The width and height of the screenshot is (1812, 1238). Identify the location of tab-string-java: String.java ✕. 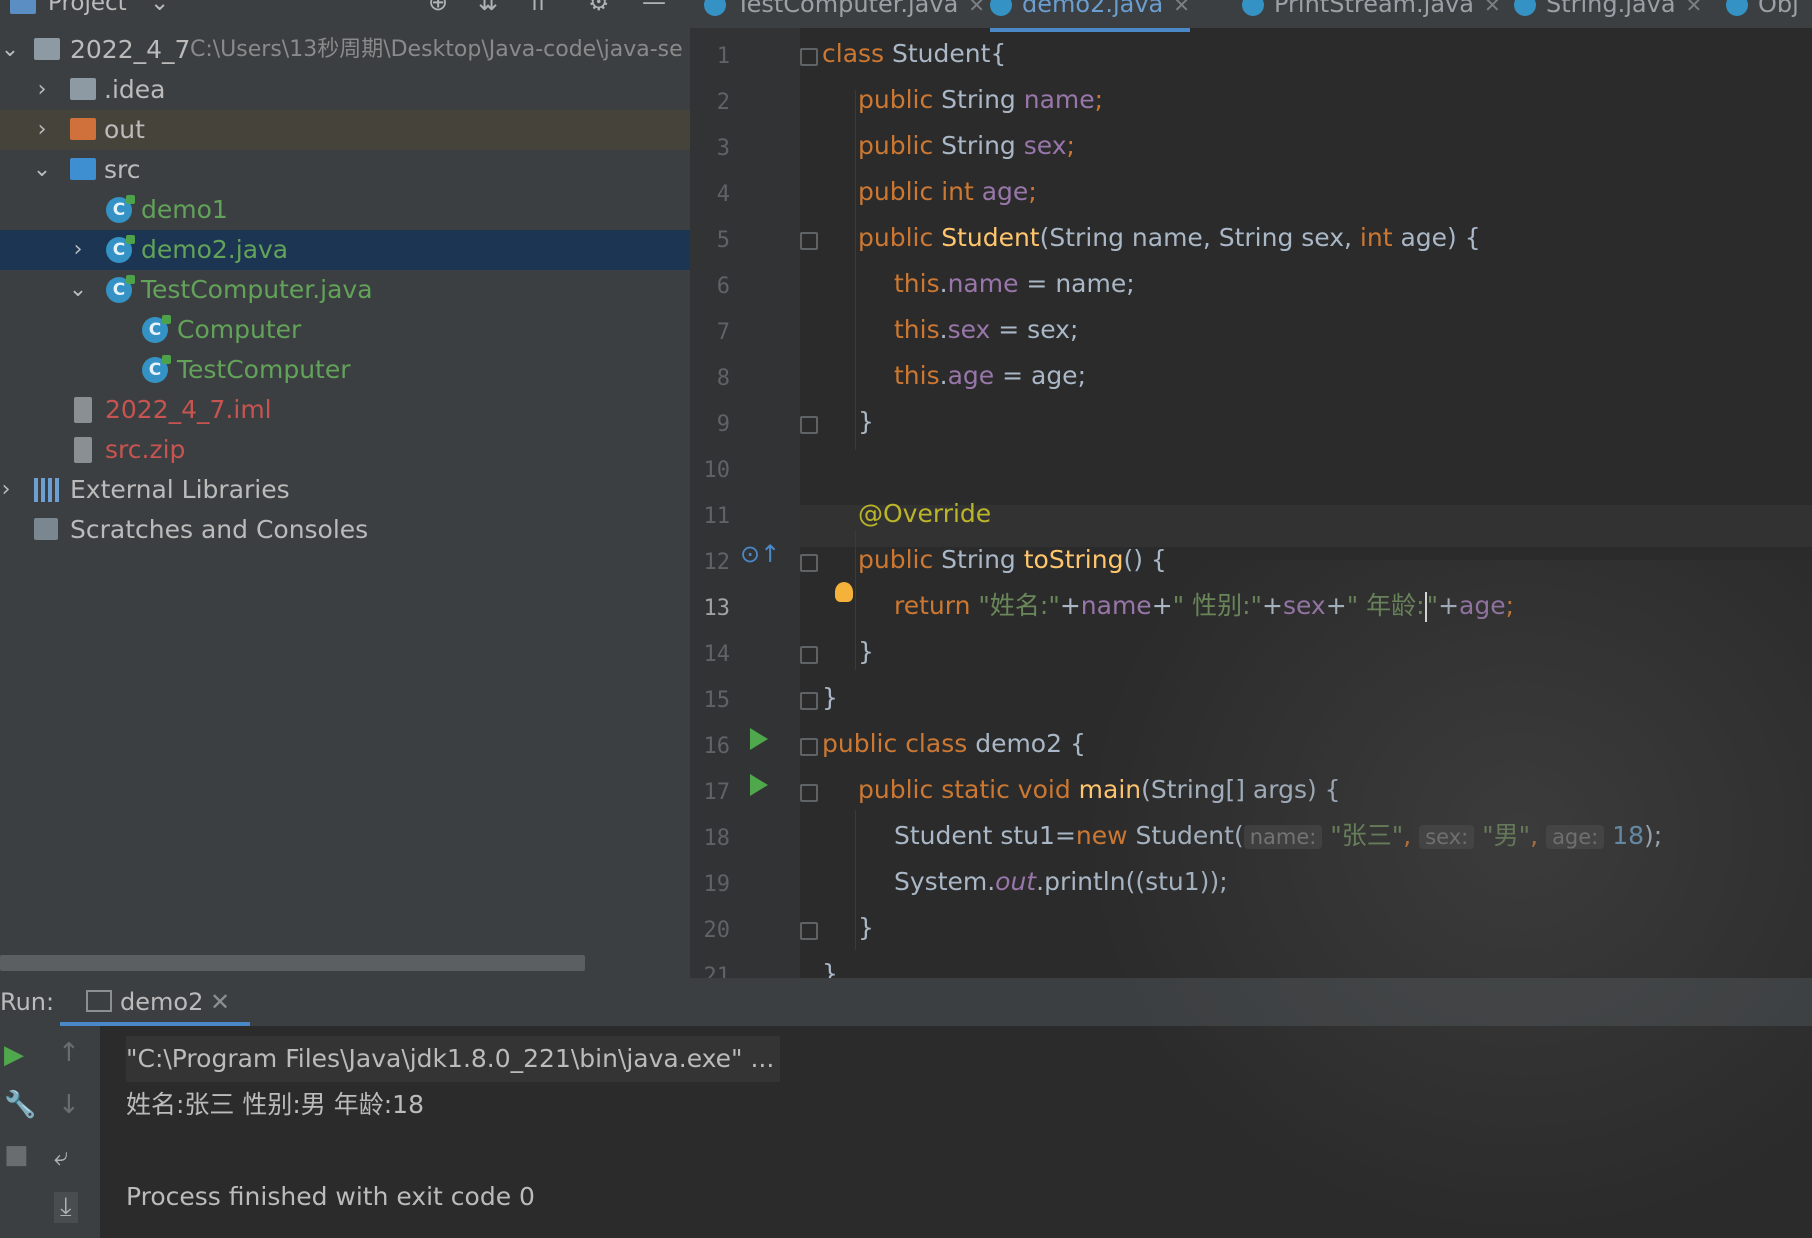
(1608, 14).